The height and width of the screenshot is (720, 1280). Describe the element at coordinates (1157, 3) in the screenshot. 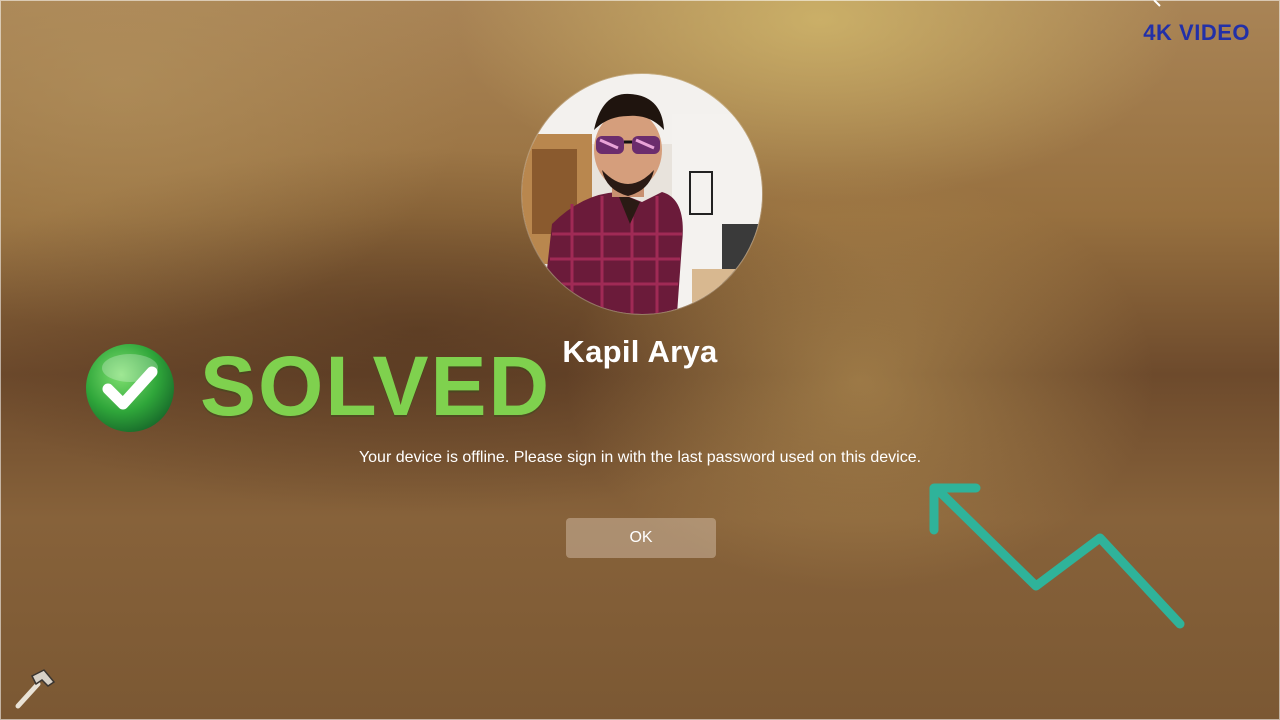

I see `cursor-fragment-icon` at that location.